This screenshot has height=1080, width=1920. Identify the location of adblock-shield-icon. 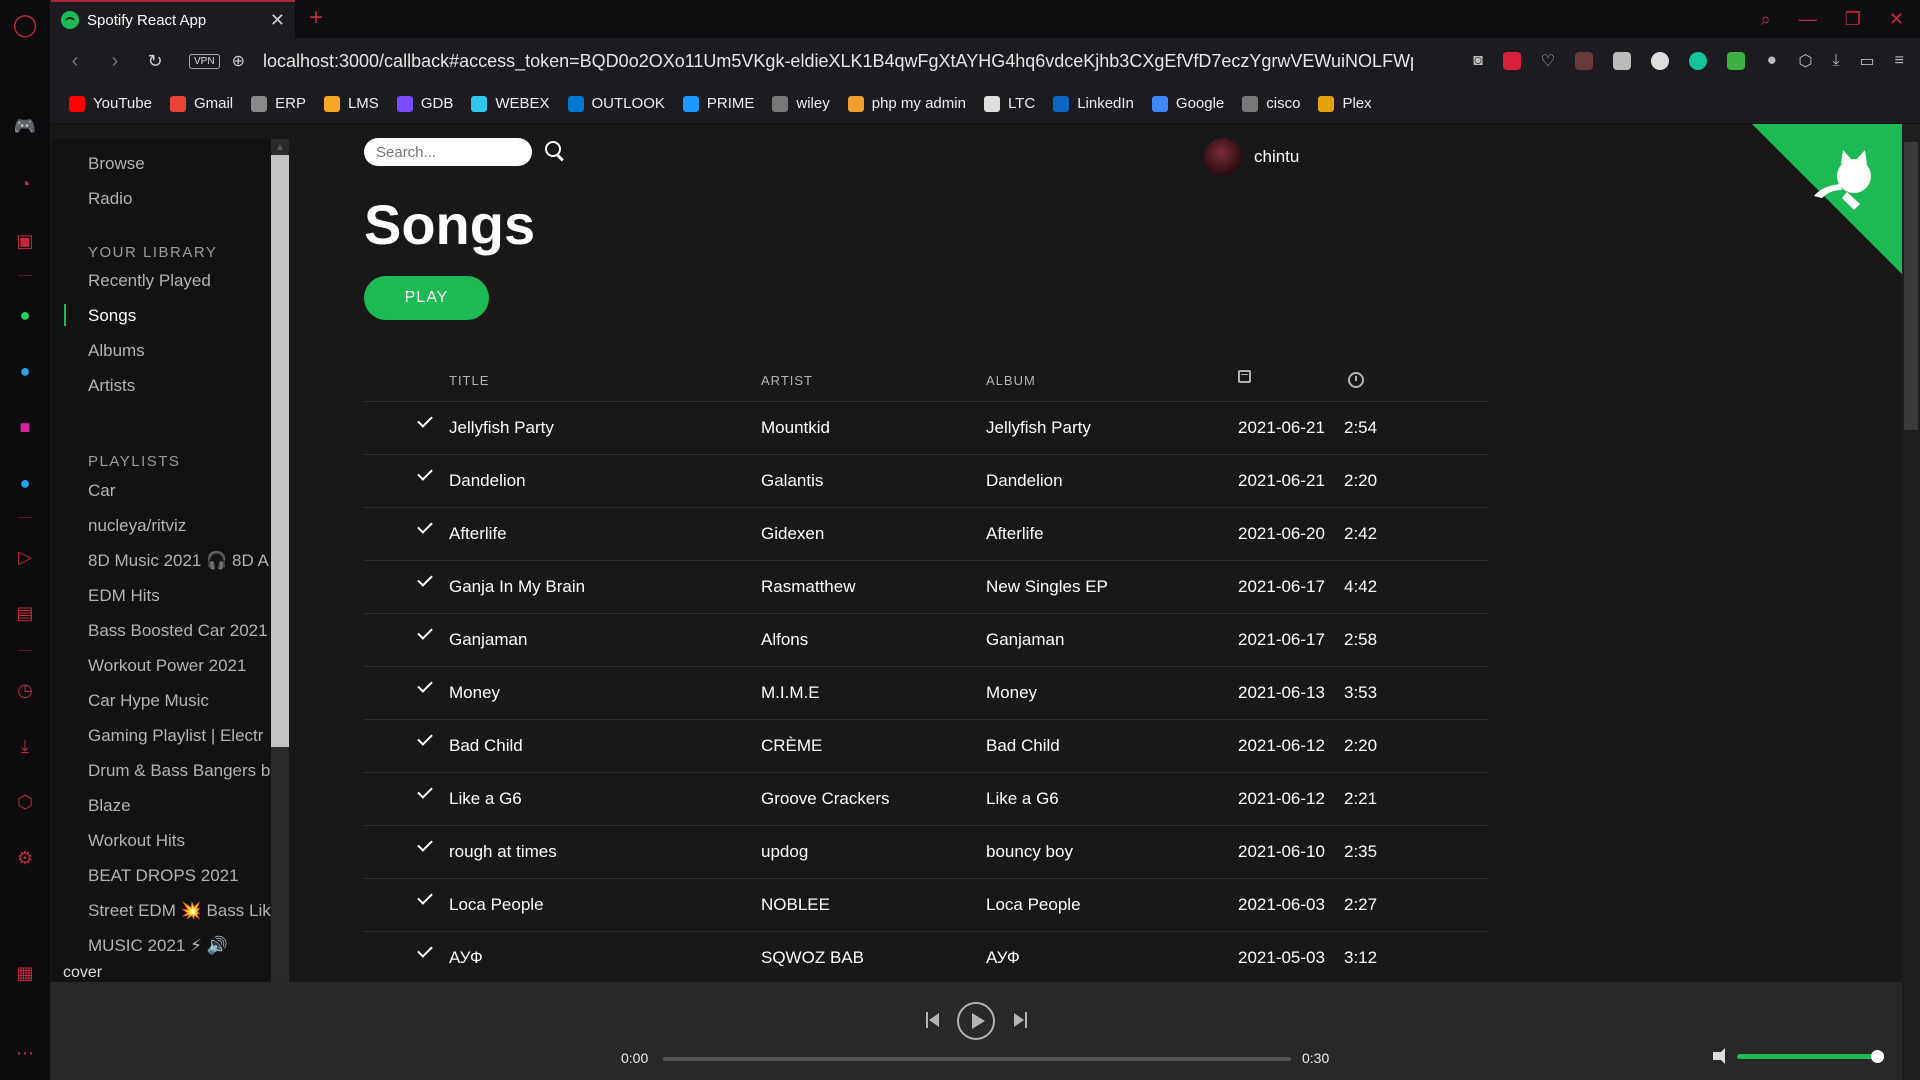
(1736, 61).